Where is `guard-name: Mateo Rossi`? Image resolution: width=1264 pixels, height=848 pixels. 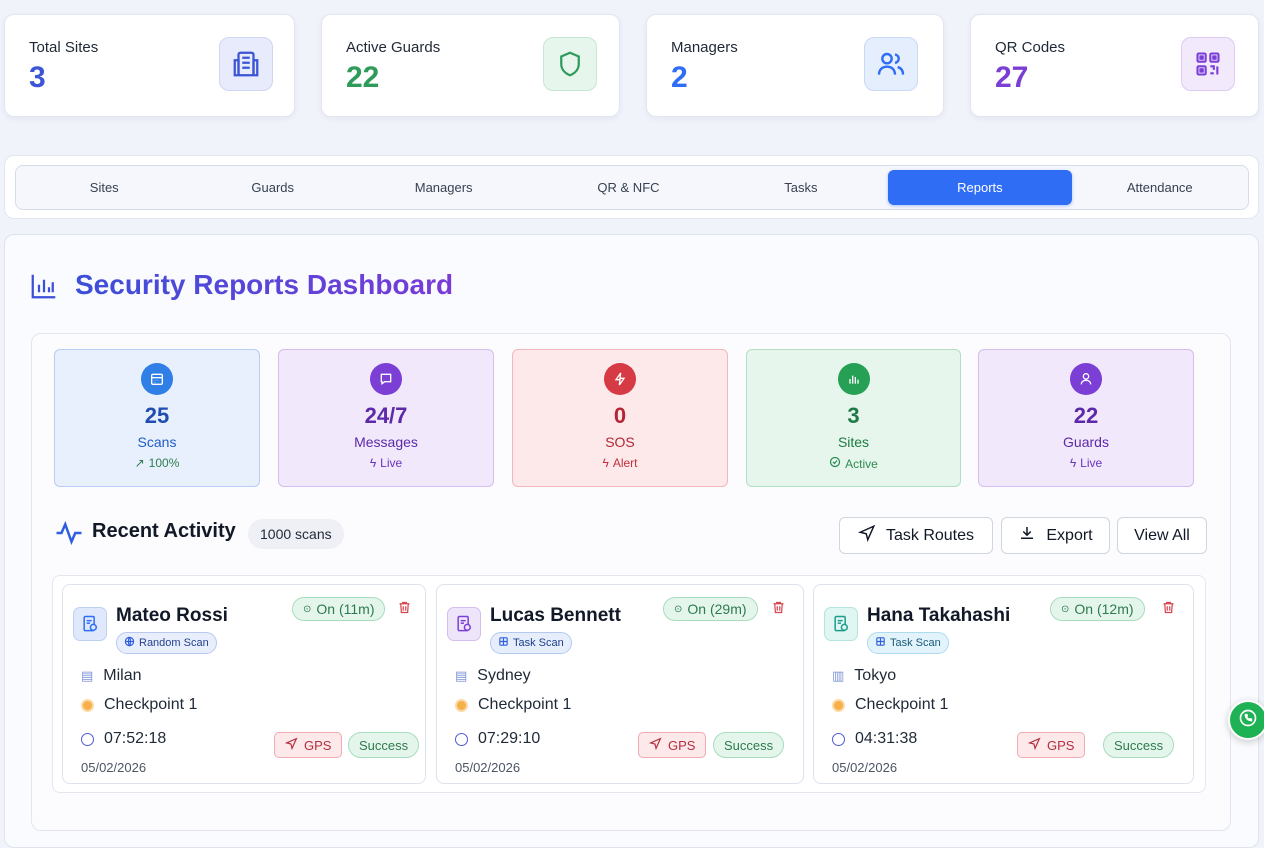
guard-name: Mateo Rossi is located at coordinates (172, 615).